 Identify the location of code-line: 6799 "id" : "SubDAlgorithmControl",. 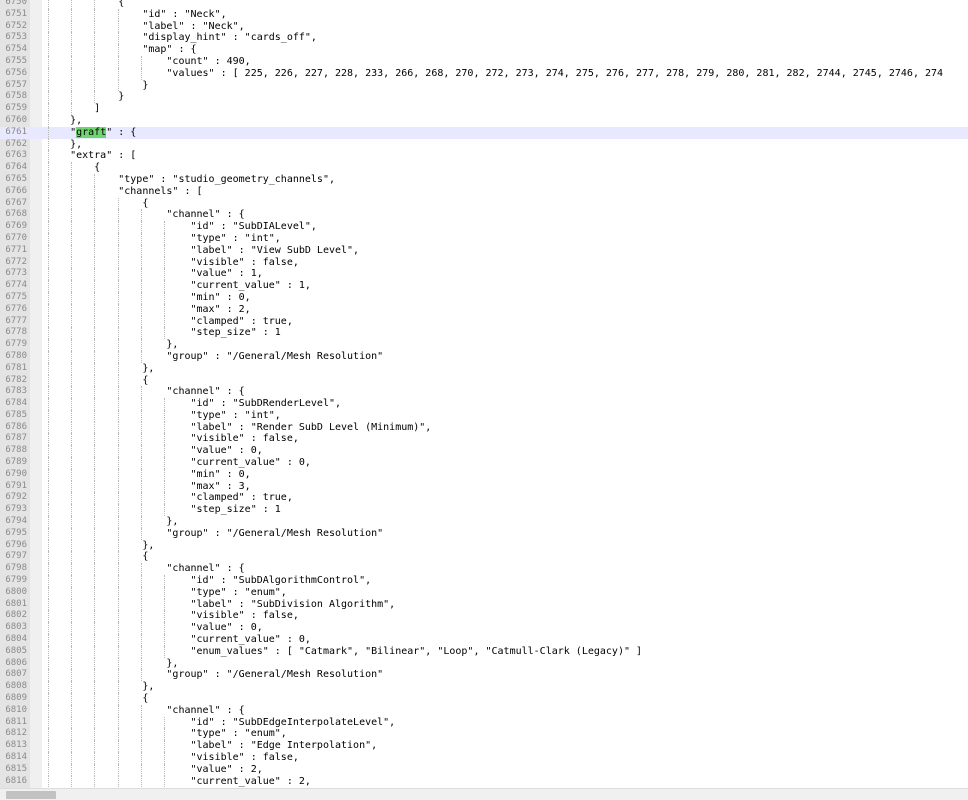
(484, 581).